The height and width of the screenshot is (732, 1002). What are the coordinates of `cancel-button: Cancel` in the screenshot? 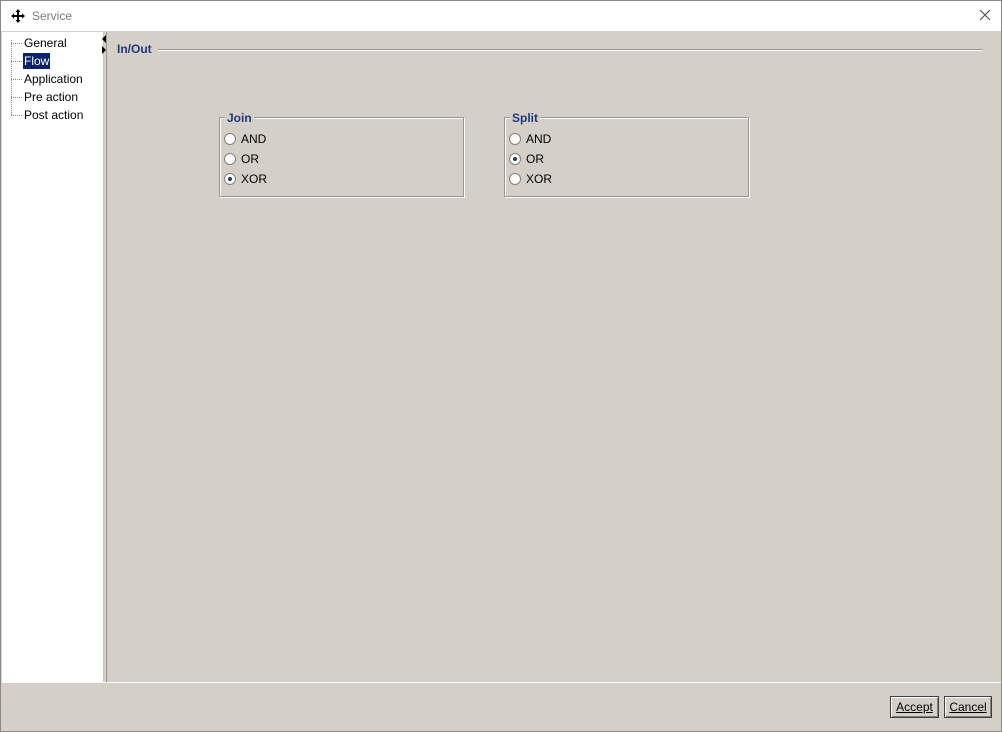 It's located at (968, 707).